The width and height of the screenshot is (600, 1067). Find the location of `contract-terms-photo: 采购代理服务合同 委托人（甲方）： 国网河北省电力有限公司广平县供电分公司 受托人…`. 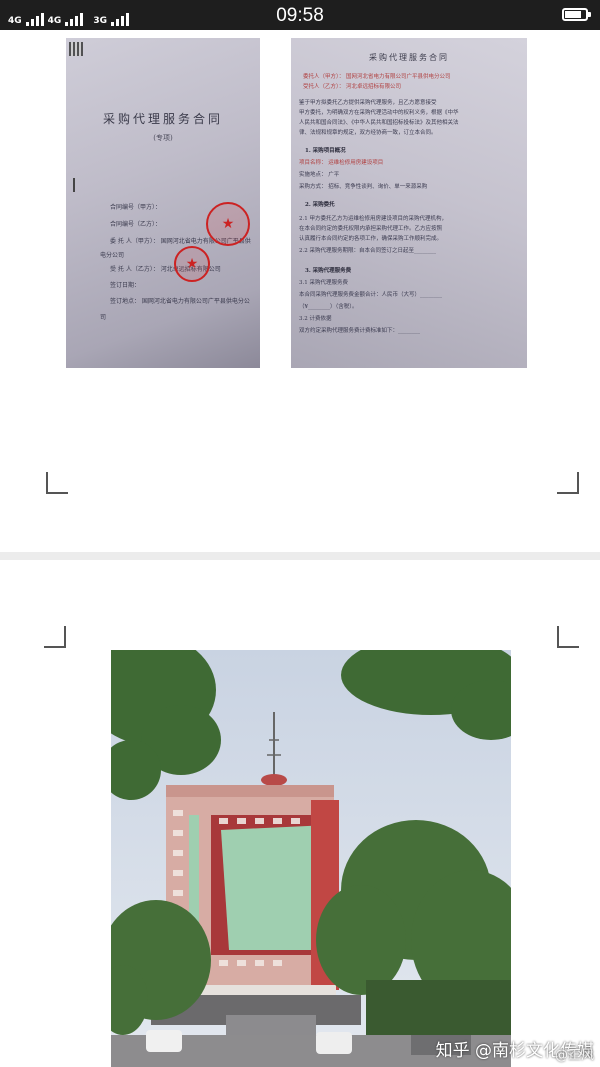

contract-terms-photo: 采购代理服务合同 委托人（甲方）： 国网河北省电力有限公司广平县供电分公司 受托人… is located at coordinates (409, 203).